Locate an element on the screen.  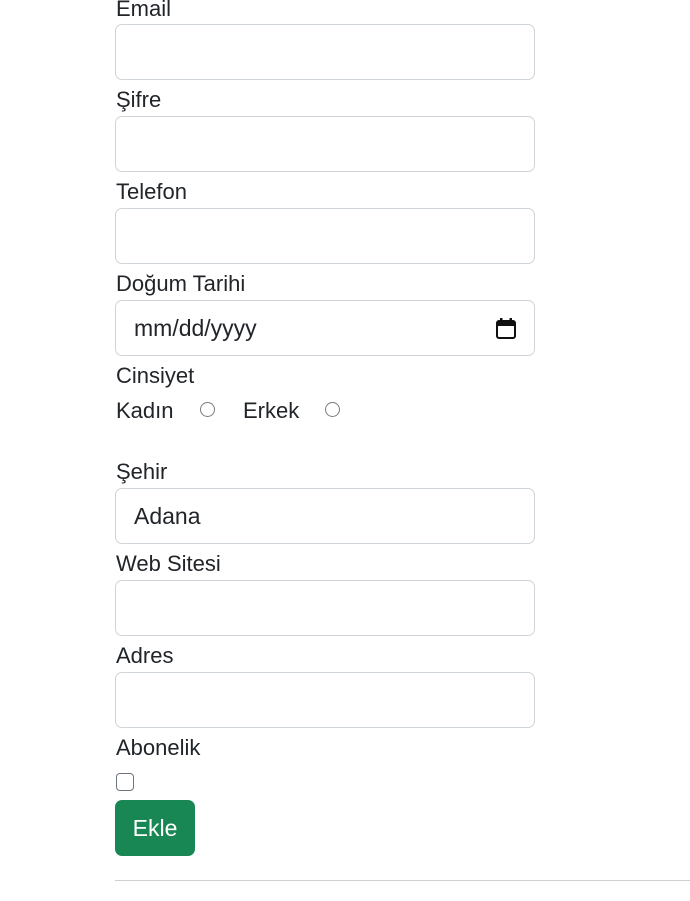
password-field is located at coordinates (325, 144).